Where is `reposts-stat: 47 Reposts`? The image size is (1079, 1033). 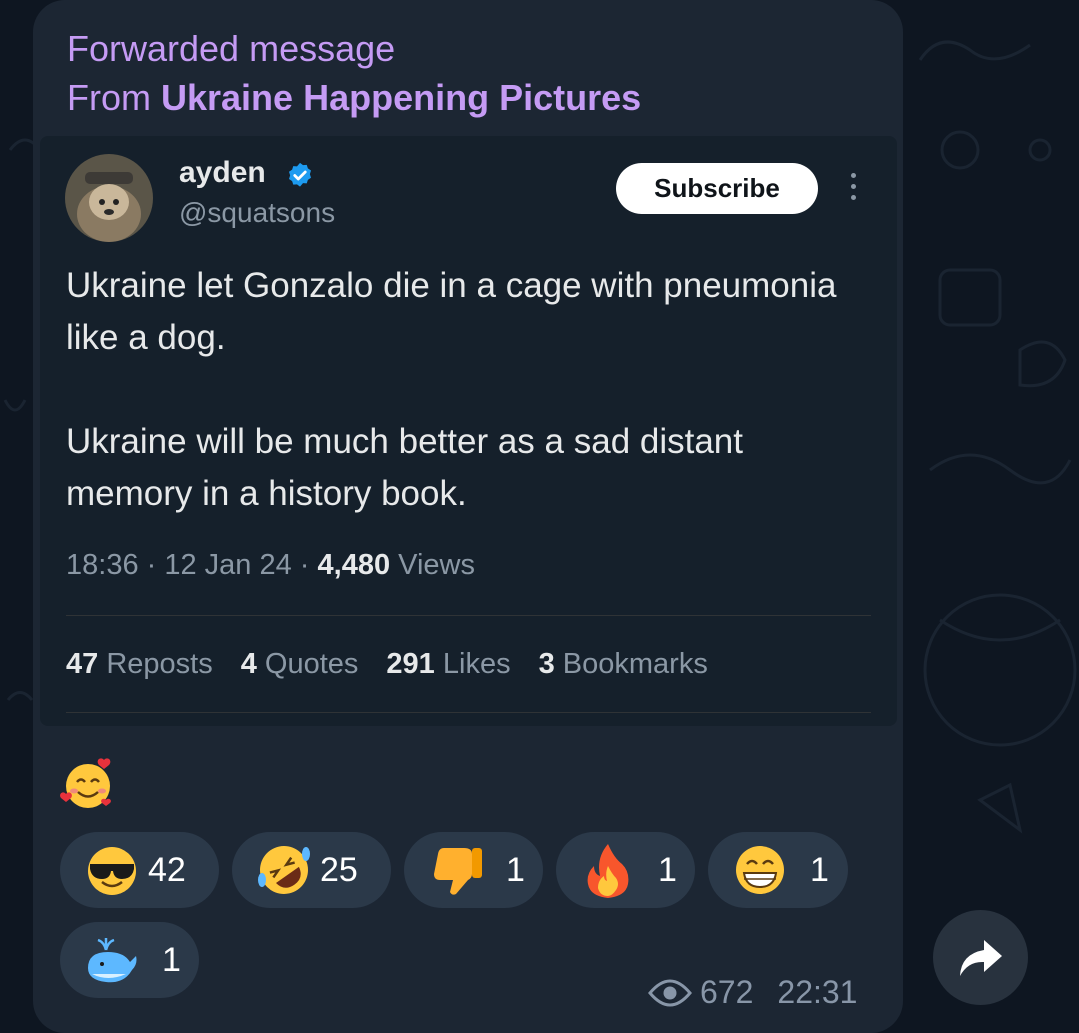
reposts-stat: 47 Reposts is located at coordinates (139, 664).